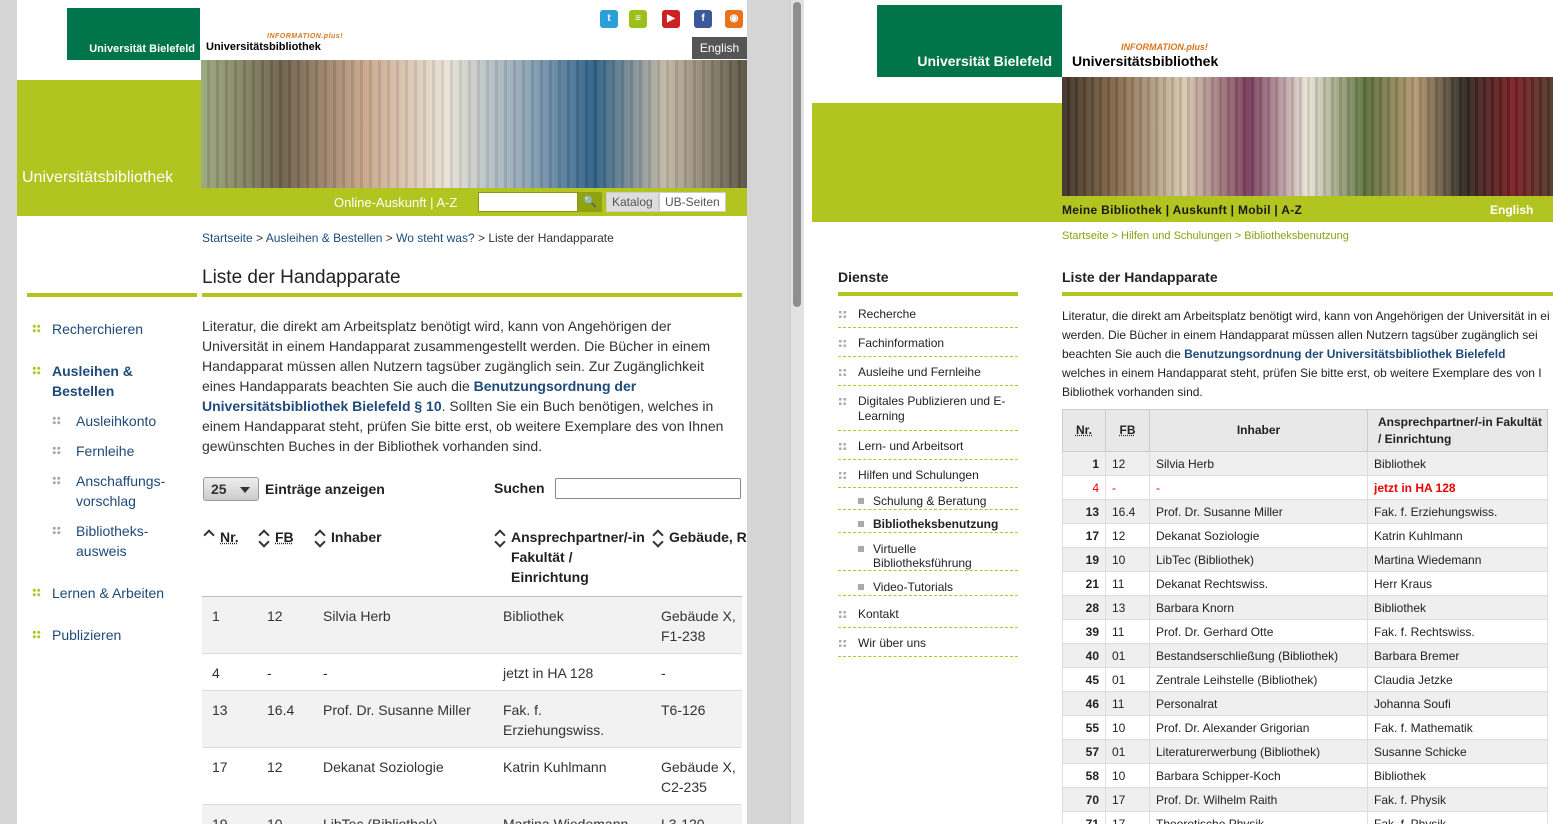 The image size is (1553, 824). What do you see at coordinates (703, 19) in the screenshot?
I see `facebook-icon: f` at bounding box center [703, 19].